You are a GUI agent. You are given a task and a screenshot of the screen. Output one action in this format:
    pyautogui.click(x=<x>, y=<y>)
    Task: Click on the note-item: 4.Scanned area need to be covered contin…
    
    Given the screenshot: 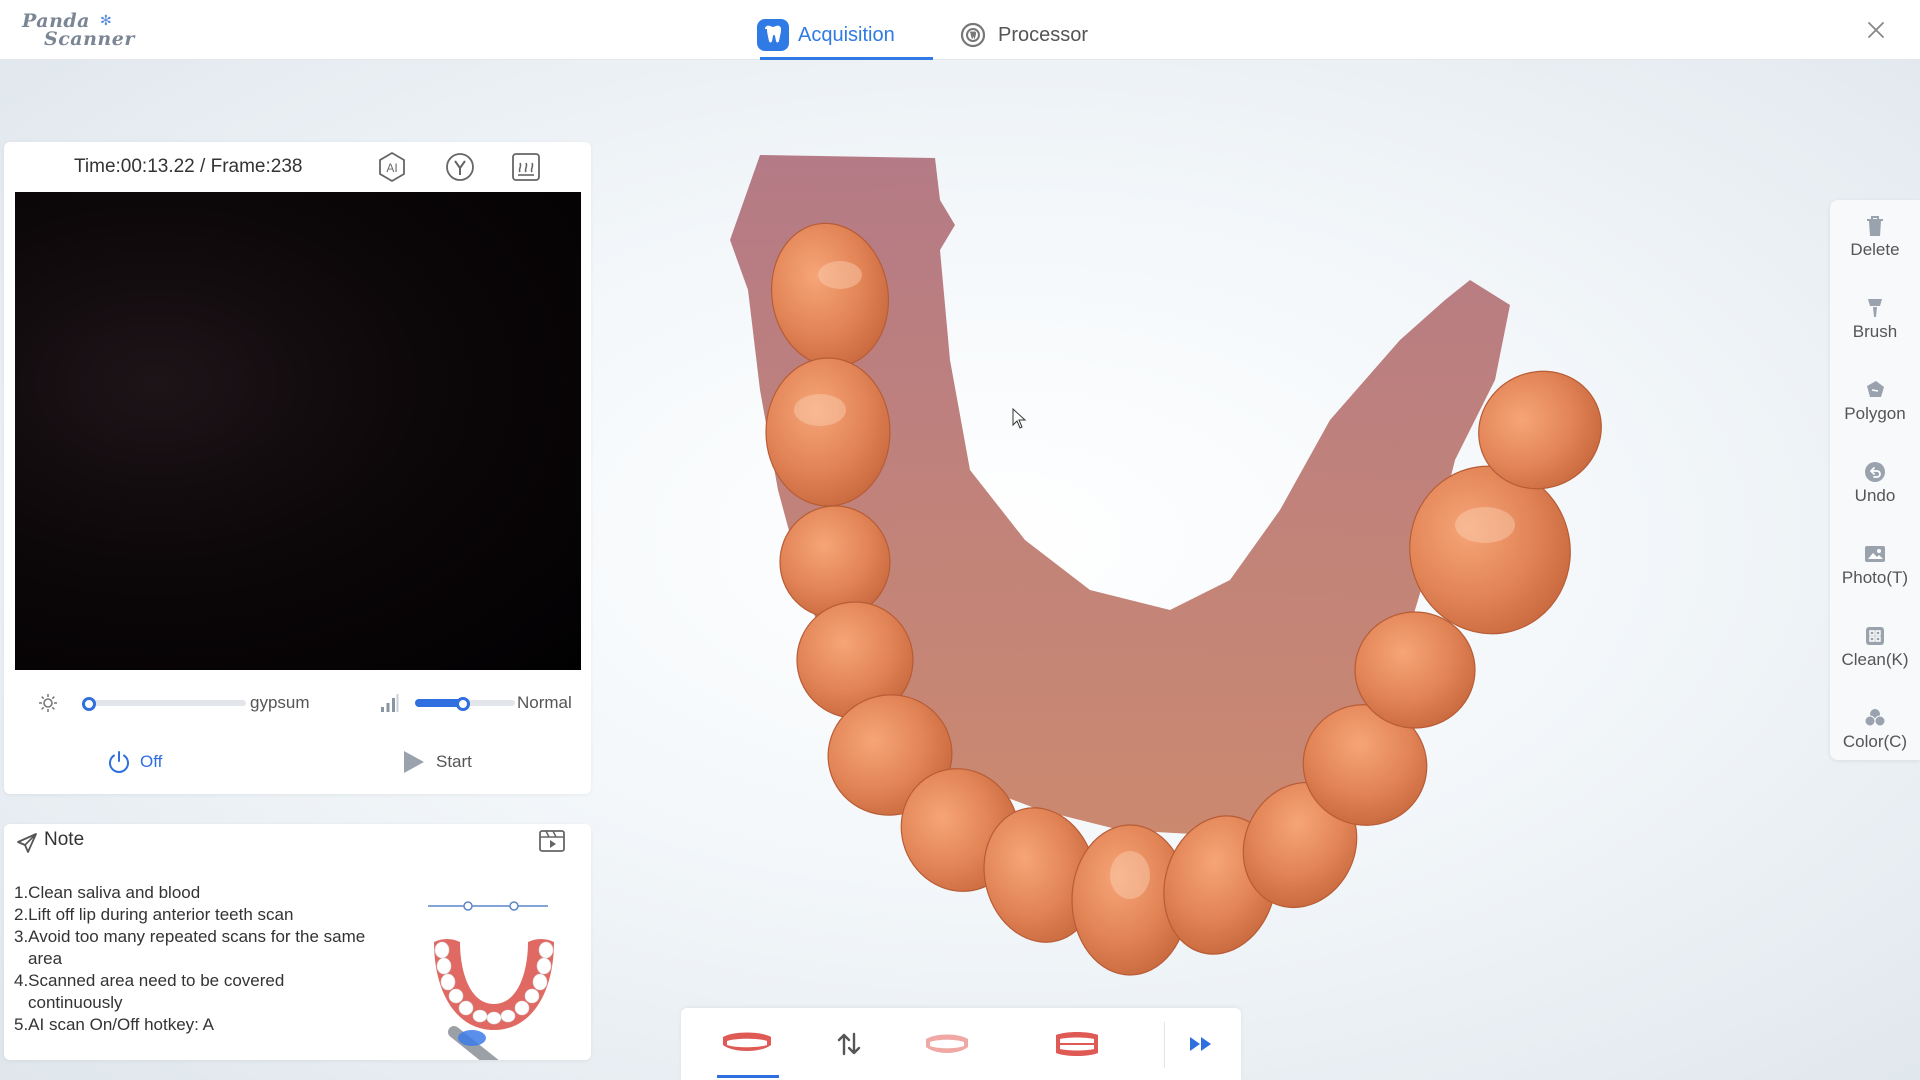 What is the action you would take?
    pyautogui.click(x=149, y=991)
    